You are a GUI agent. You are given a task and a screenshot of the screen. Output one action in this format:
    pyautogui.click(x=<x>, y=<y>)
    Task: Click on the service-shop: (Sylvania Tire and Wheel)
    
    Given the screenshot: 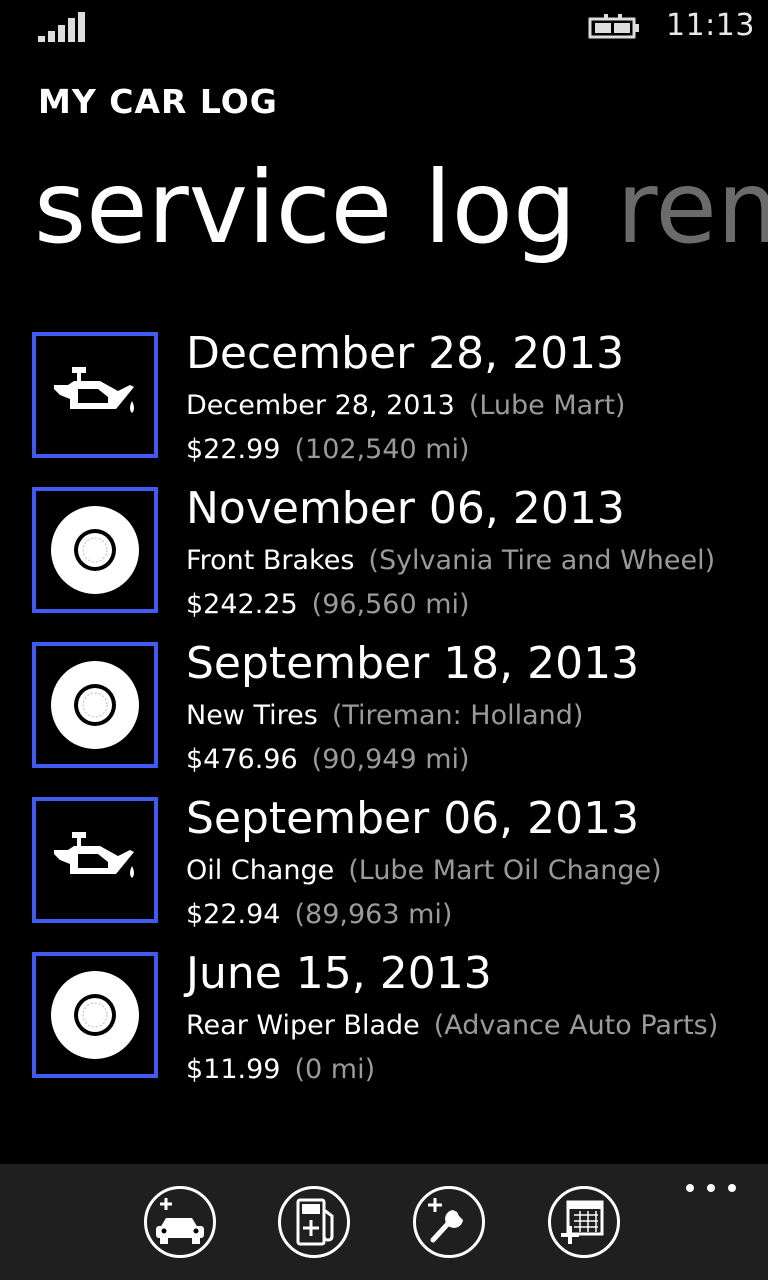 What is the action you would take?
    pyautogui.click(x=542, y=560)
    